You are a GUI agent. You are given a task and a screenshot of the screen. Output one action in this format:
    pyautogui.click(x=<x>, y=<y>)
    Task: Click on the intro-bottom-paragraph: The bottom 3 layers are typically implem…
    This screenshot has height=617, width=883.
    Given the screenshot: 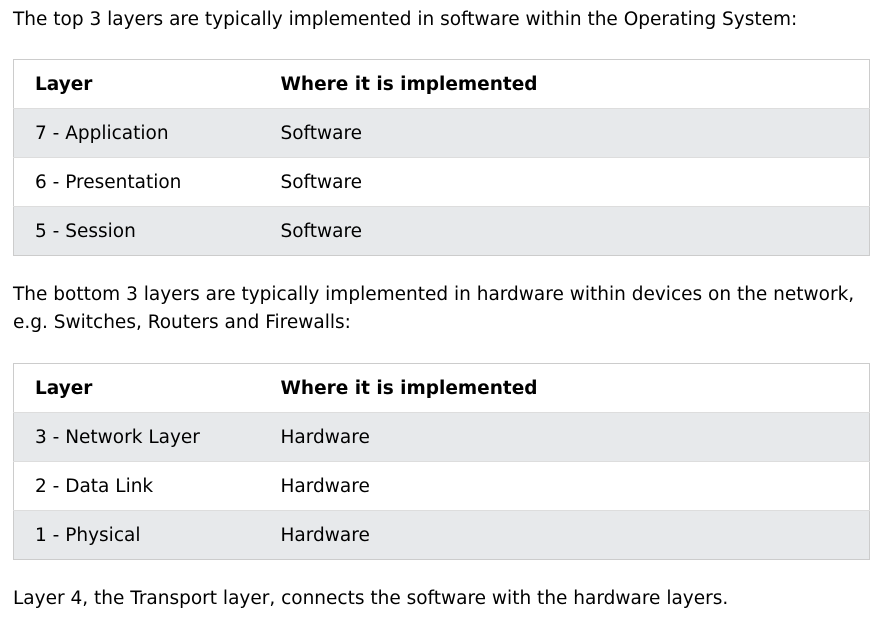 What is the action you would take?
    pyautogui.click(x=434, y=308)
    